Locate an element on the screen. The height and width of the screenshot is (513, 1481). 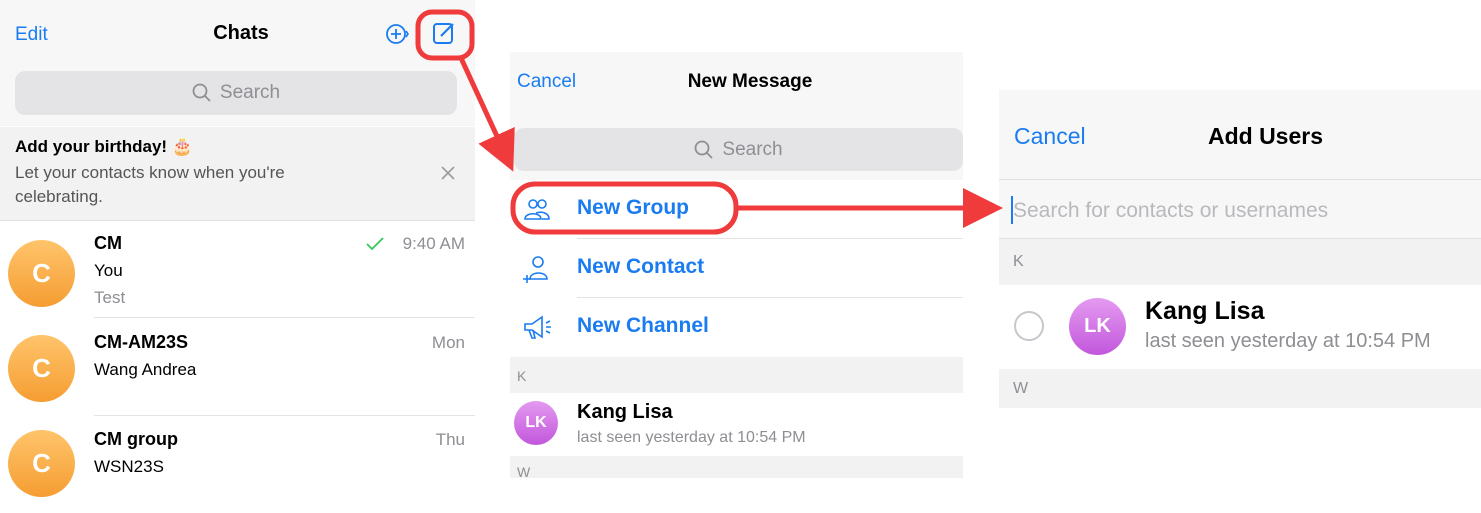
new-group-highlight is located at coordinates (624, 208).